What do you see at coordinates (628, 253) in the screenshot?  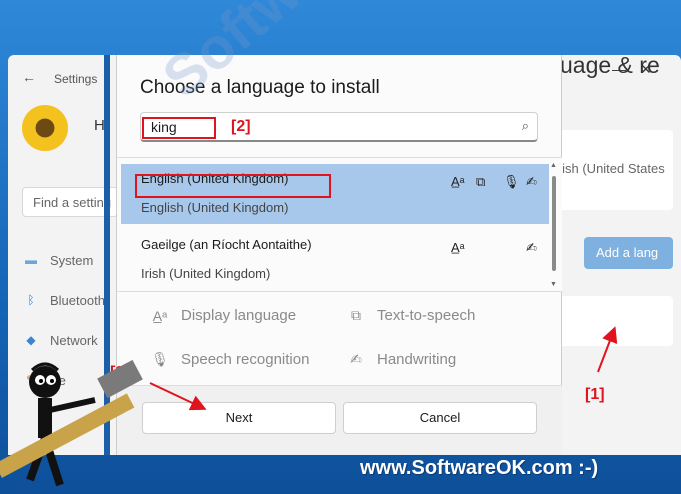 I see `add-language-button: Add a lang` at bounding box center [628, 253].